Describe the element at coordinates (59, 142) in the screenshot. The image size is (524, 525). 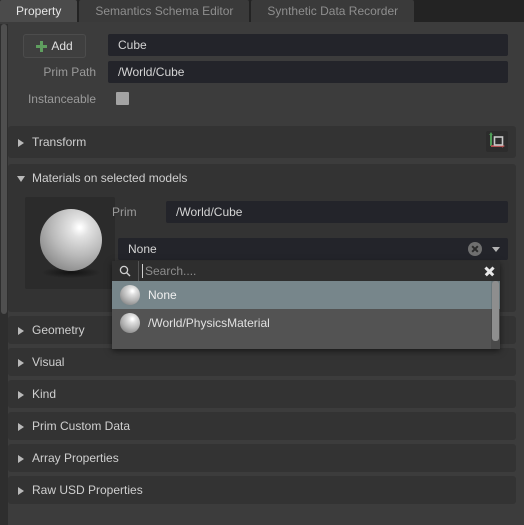
I see `section-transform-title: Transform` at that location.